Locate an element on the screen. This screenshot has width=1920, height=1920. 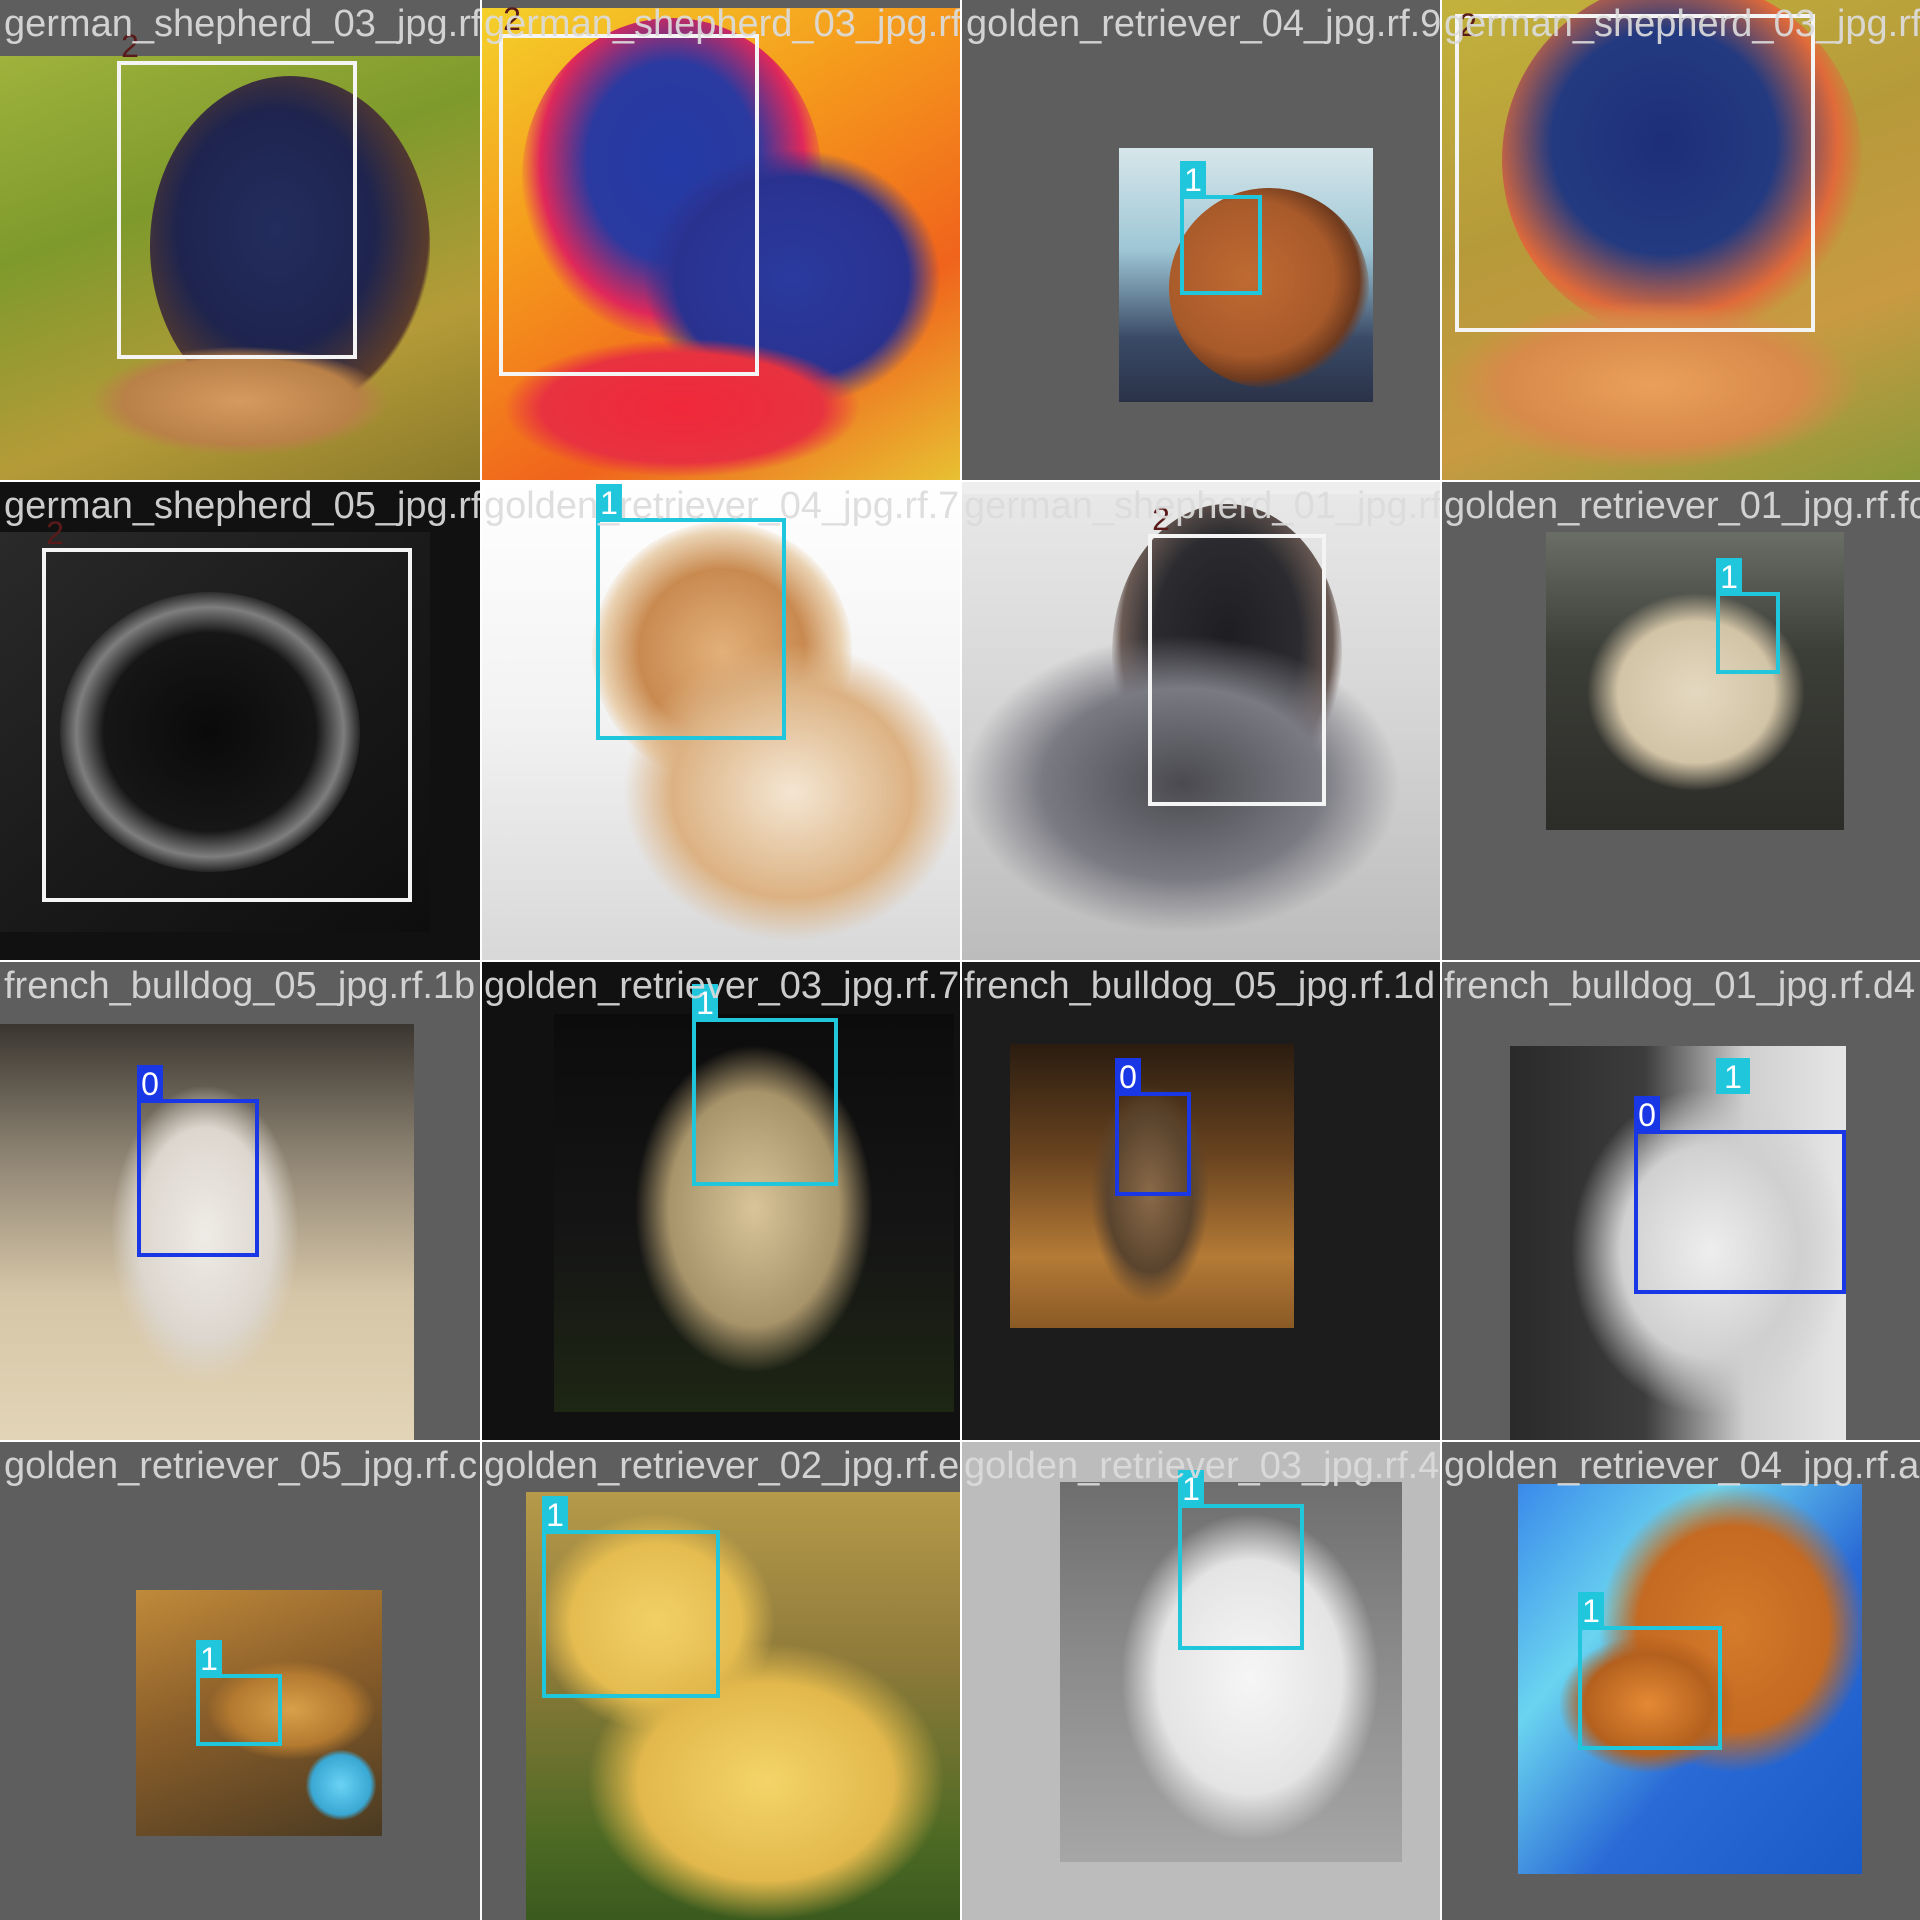
tile-13: 1 golden_retriever_05_jpg.rf.c is located at coordinates (240, 1681).